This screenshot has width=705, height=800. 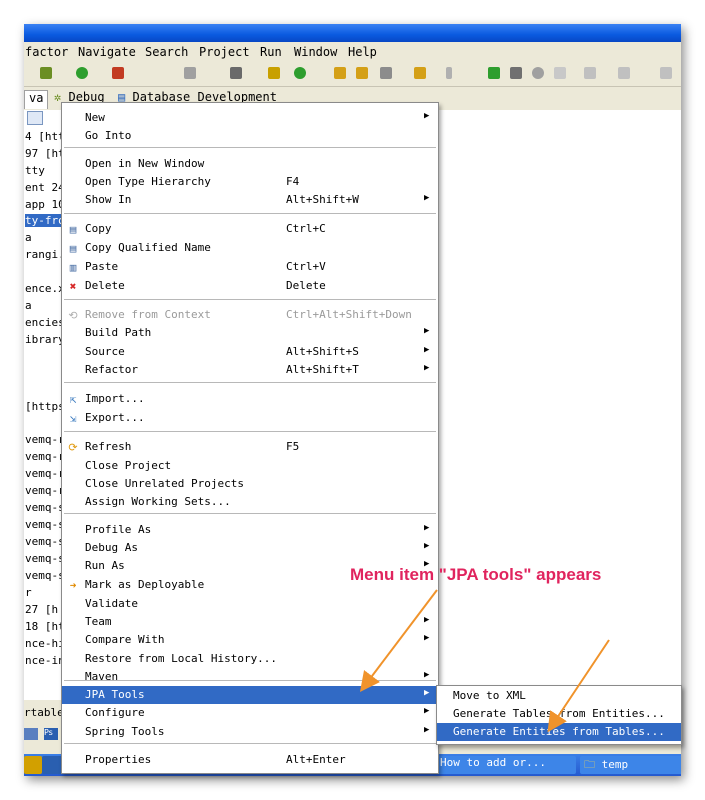 What do you see at coordinates (398, 640) in the screenshot?
I see `arrow-to-jpa-tools` at bounding box center [398, 640].